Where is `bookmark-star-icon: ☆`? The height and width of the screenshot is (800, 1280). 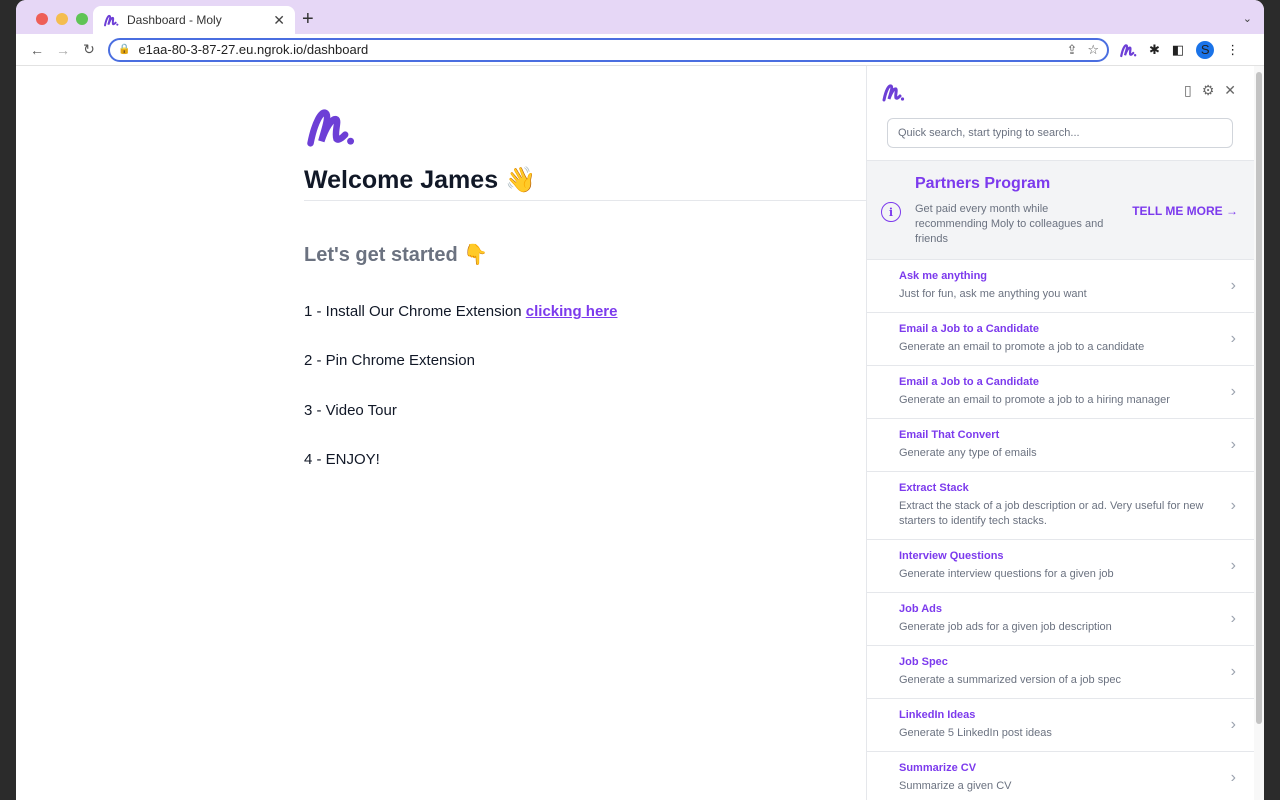
bookmark-star-icon: ☆ is located at coordinates (1093, 50).